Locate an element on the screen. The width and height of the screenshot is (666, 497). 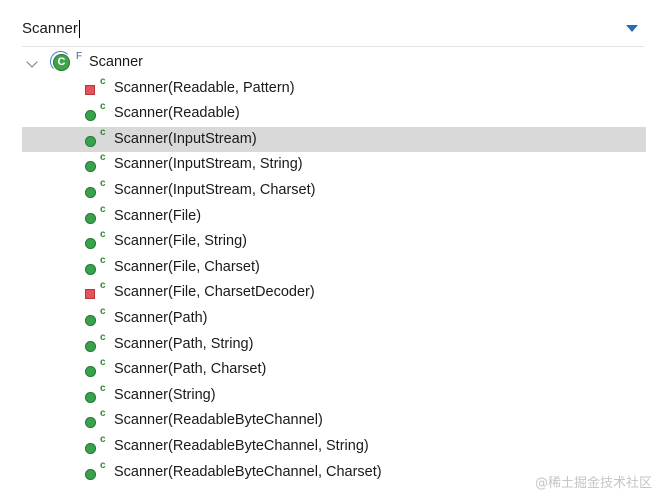
constructor-label: Scanner(Path) is located at coordinates (161, 317).